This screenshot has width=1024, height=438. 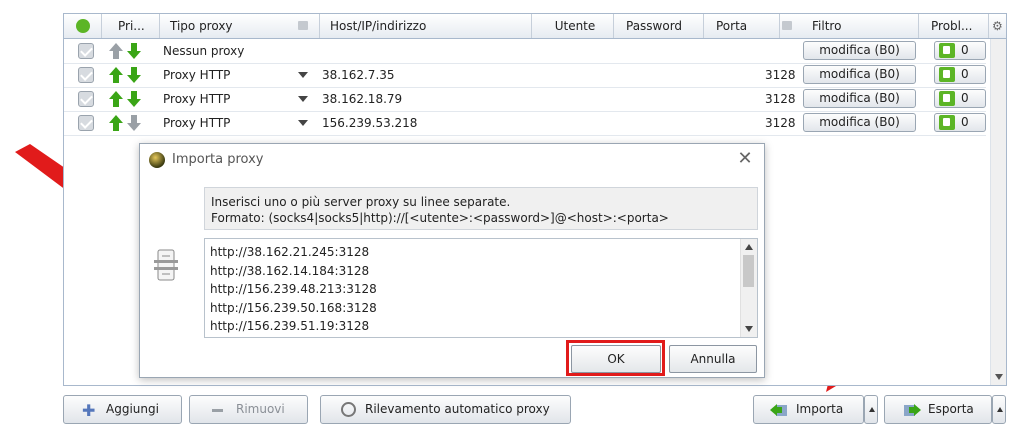 What do you see at coordinates (290, 270) in the screenshot?
I see `proxy-line: http://38.162.14.184:3128` at bounding box center [290, 270].